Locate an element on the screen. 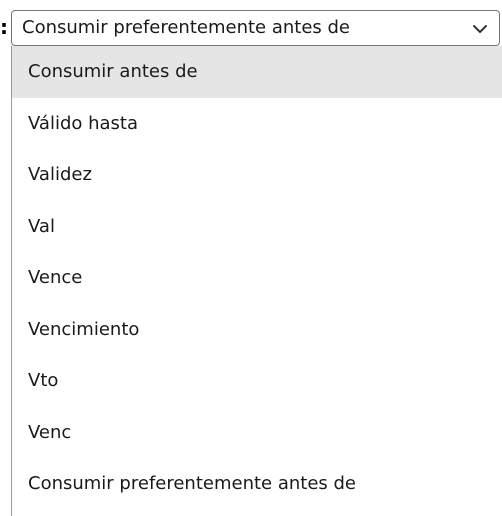  dropdown-option: Venc is located at coordinates (257, 433).